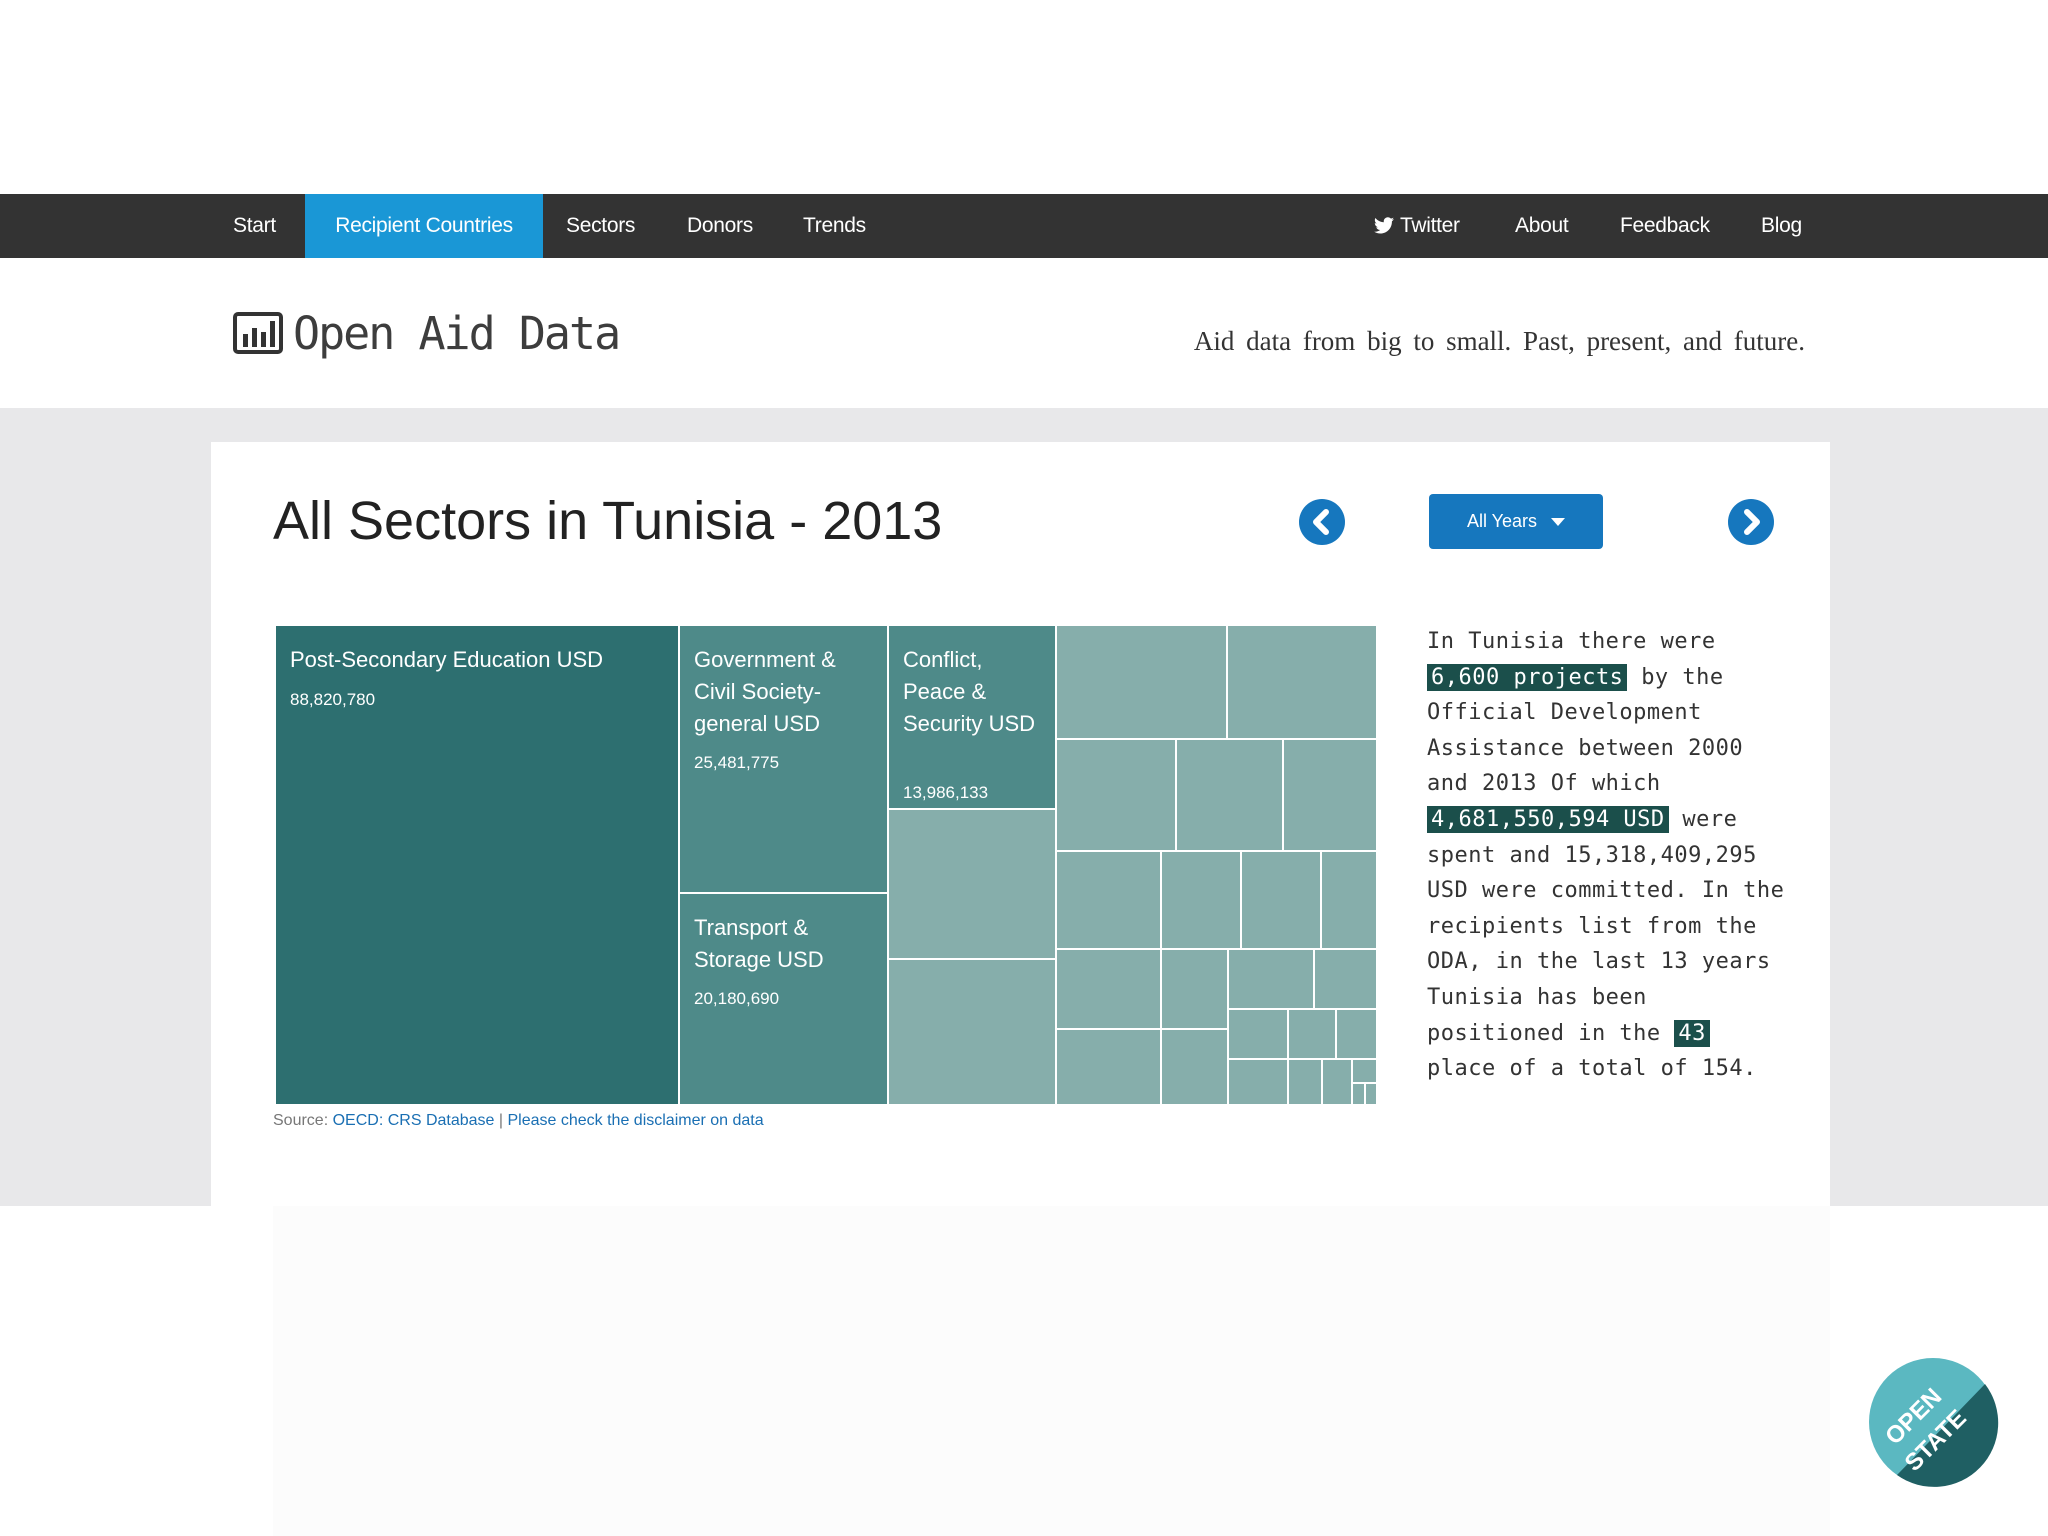 This screenshot has width=2048, height=1536. I want to click on spent-amount-highlight: 4,681,550,594 USD, so click(1548, 819).